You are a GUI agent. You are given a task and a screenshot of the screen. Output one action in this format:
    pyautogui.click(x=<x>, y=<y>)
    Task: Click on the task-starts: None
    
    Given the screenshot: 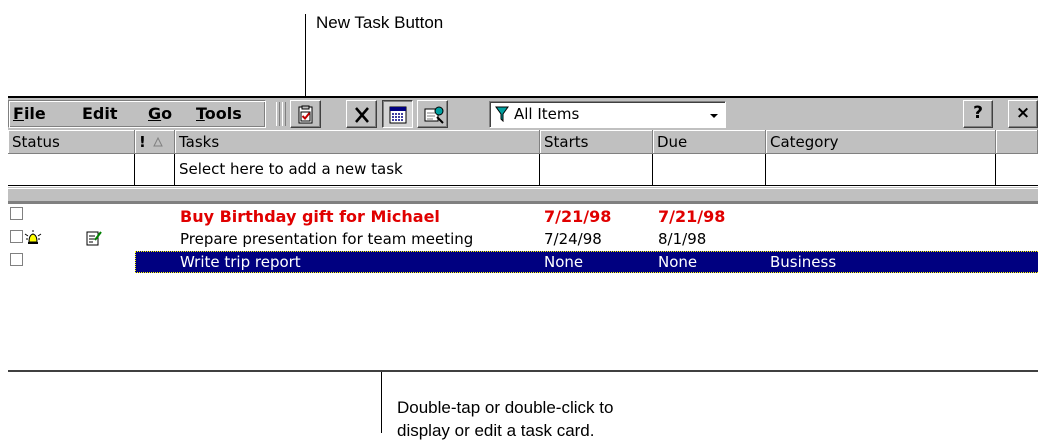 What is the action you would take?
    pyautogui.click(x=564, y=262)
    